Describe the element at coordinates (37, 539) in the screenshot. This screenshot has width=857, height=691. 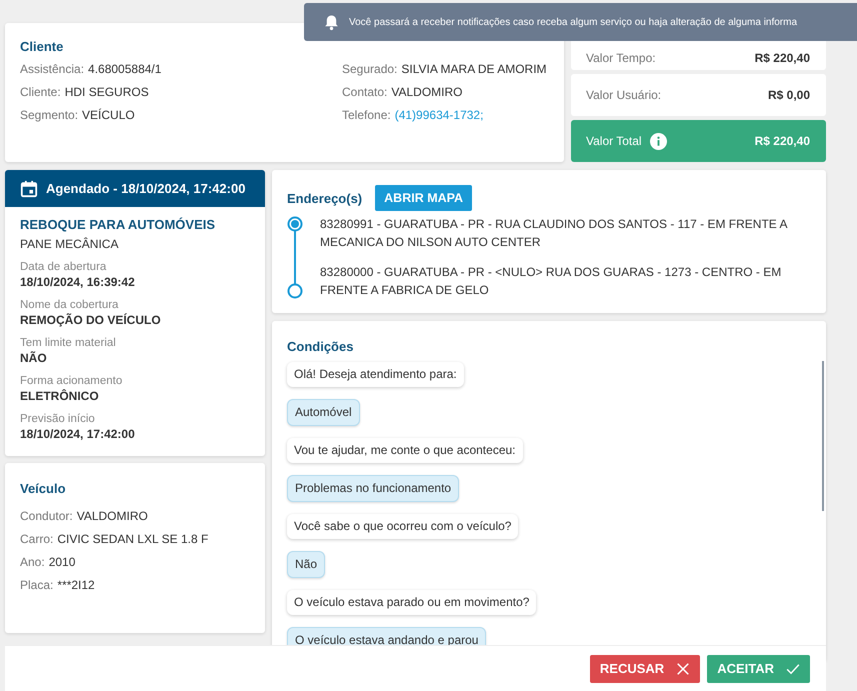
I see `field-label: Carro:` at that location.